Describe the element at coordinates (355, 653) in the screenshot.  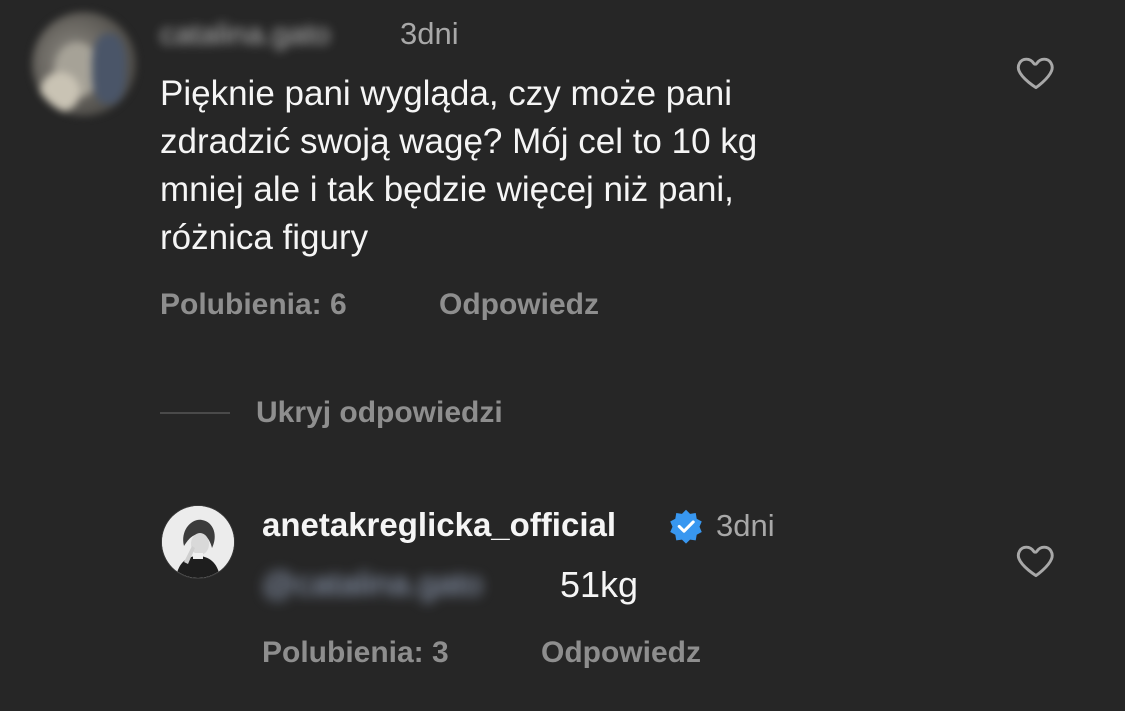
I see `reply-likes-count: Polubienia: 3` at that location.